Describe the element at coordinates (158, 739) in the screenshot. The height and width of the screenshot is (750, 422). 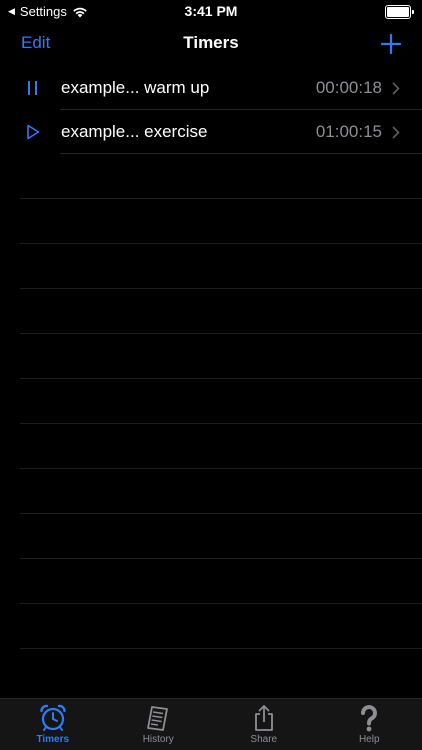
I see `tab-label: History` at that location.